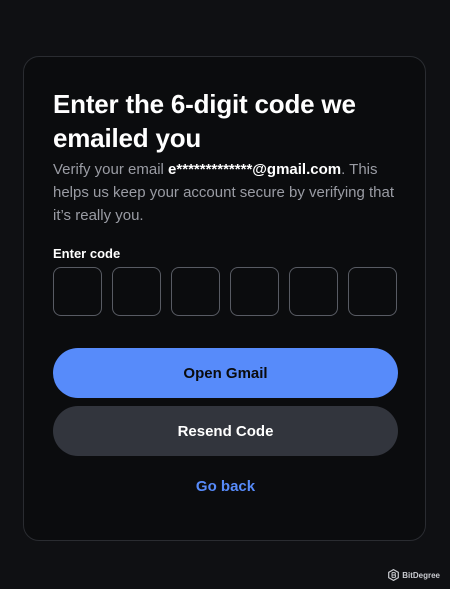 Image resolution: width=450 pixels, height=589 pixels. Describe the element at coordinates (225, 292) in the screenshot. I see `code-input-group` at that location.